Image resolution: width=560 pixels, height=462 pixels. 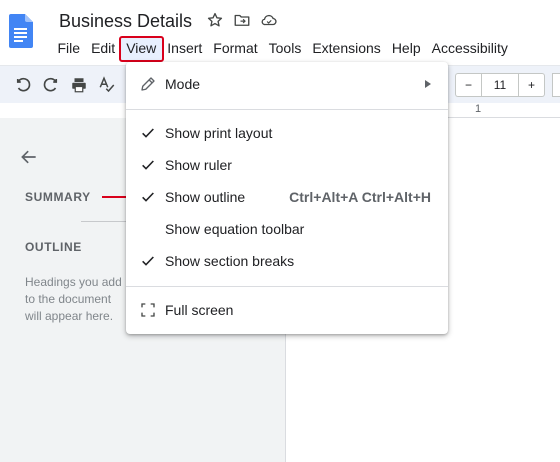 What do you see at coordinates (532, 85) in the screenshot?
I see `font-size-increase-button: +` at bounding box center [532, 85].